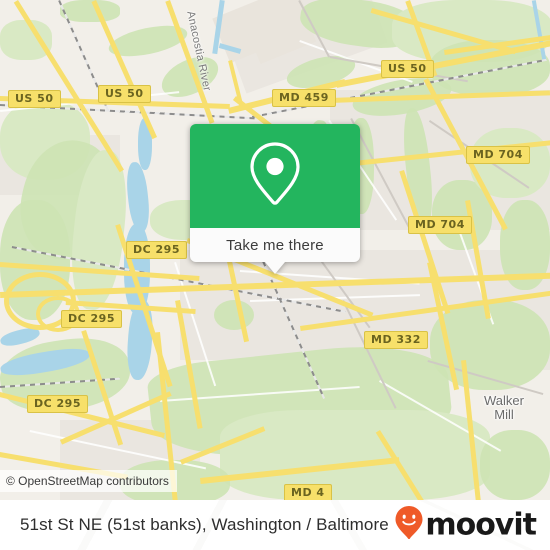 This screenshot has height=550, width=550. I want to click on map-pin-icon, so click(275, 176).